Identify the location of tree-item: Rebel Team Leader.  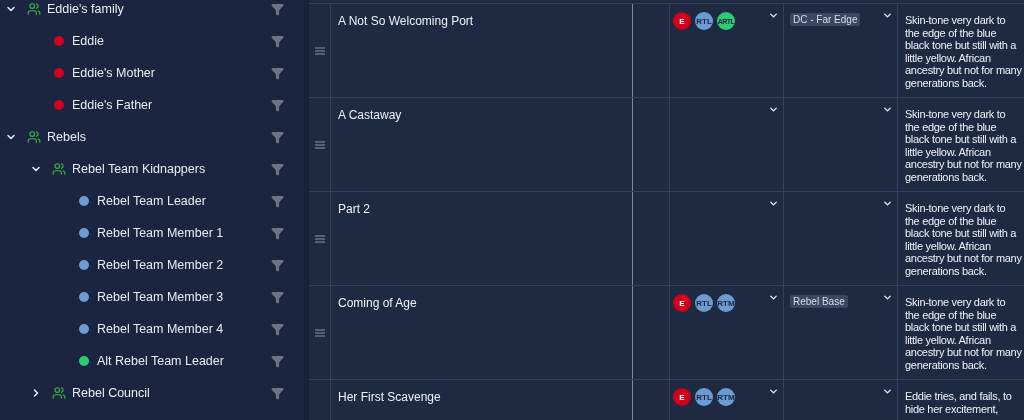
(184, 201).